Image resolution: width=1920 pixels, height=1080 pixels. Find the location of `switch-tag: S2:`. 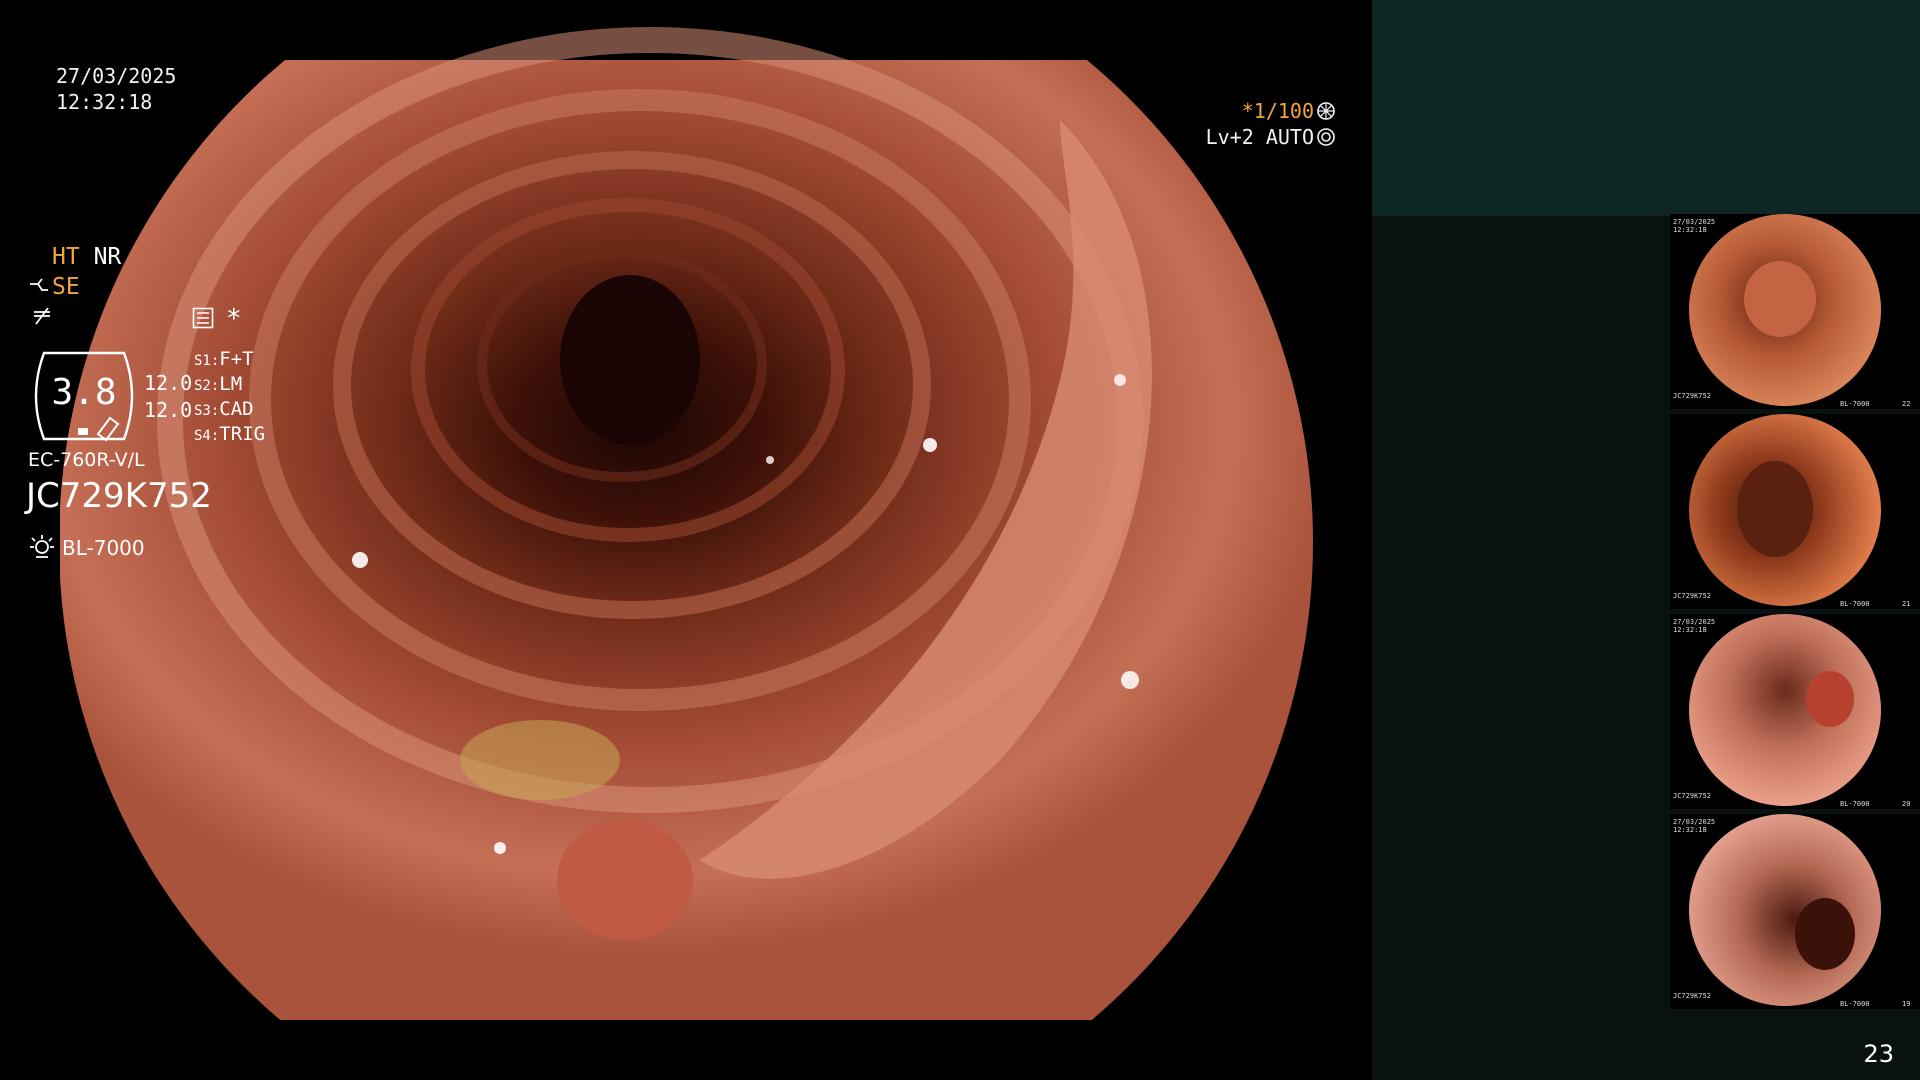

switch-tag: S2: is located at coordinates (207, 386).